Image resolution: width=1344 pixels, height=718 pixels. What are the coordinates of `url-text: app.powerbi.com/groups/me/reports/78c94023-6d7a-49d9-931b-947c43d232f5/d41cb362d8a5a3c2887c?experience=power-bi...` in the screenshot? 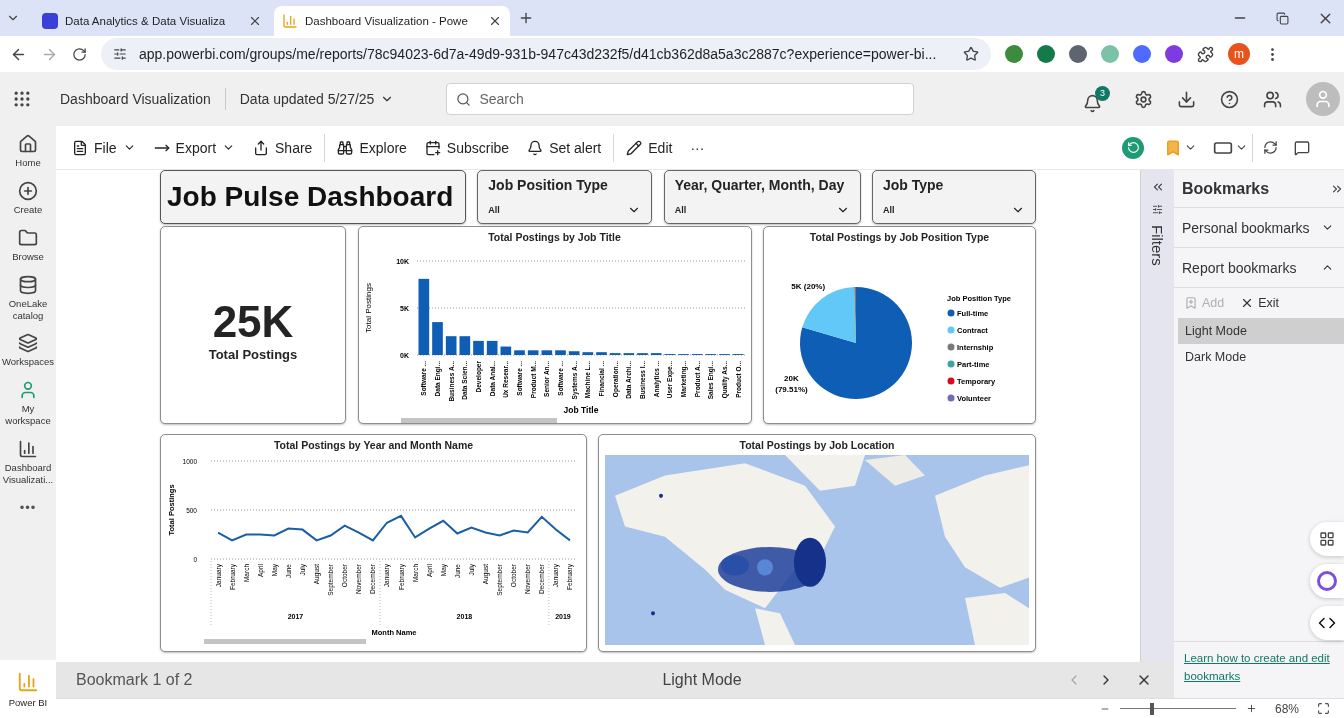 It's located at (538, 54).